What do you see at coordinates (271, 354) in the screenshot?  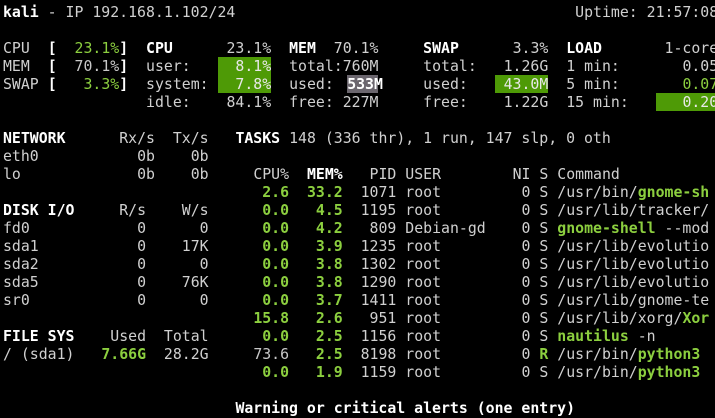 I see `process-cpu: 73.6` at bounding box center [271, 354].